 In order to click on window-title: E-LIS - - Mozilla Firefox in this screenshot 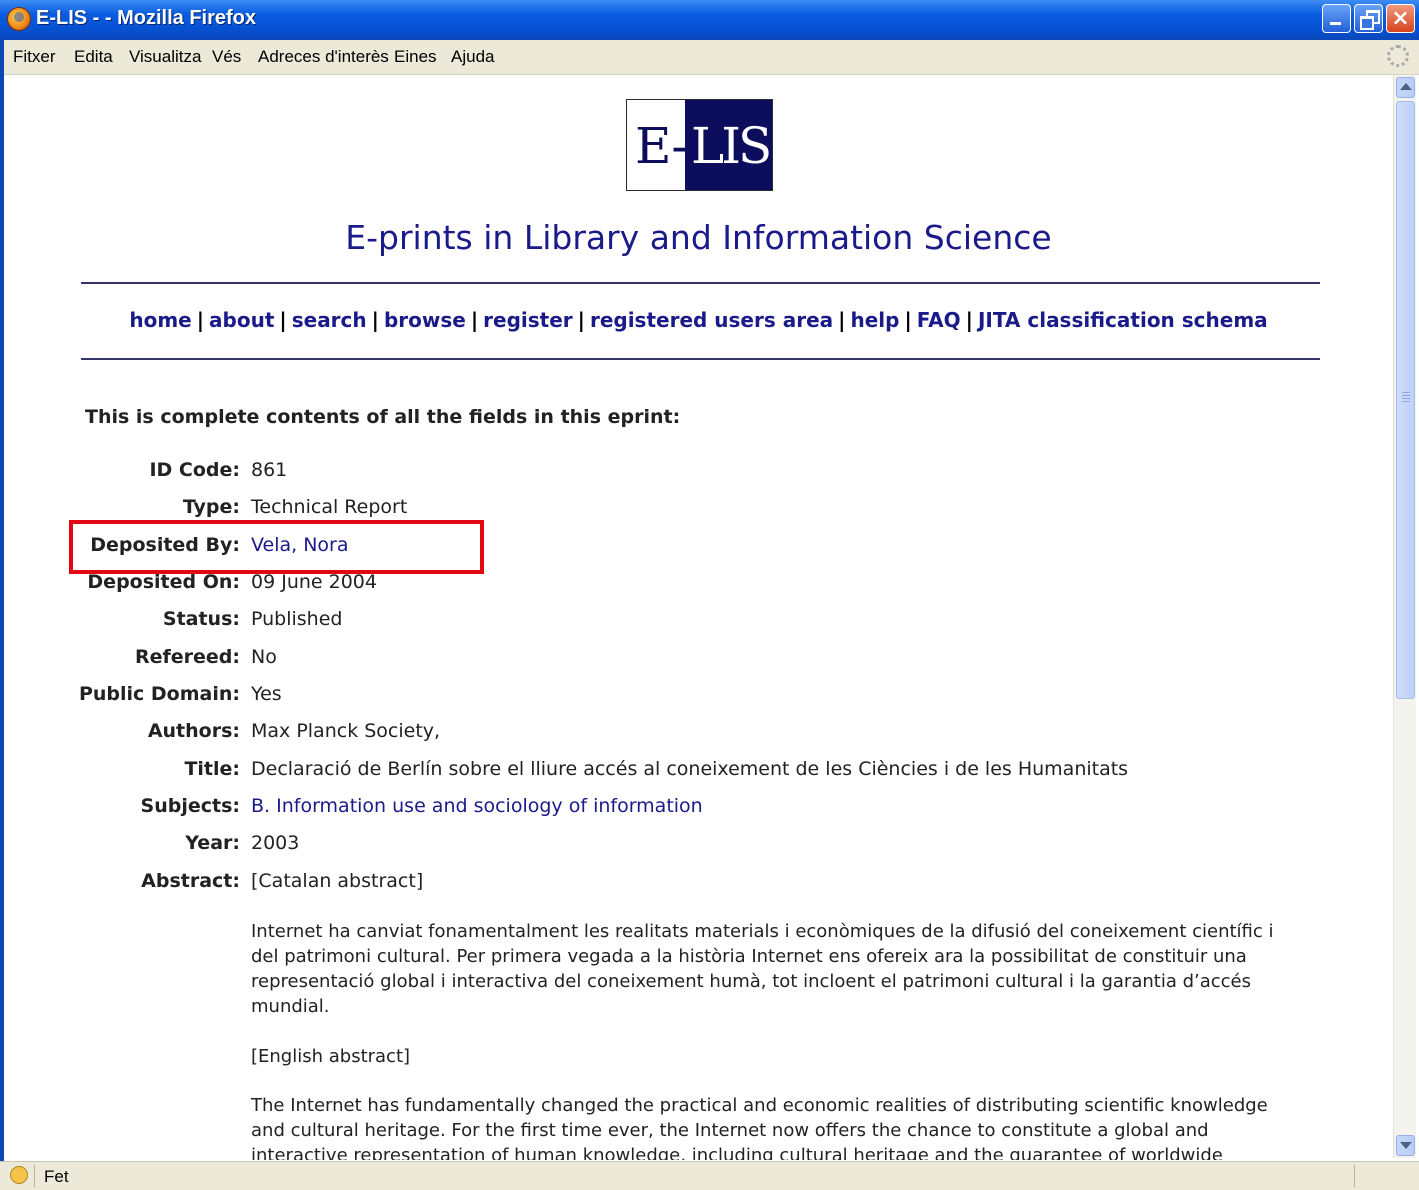, I will do `click(146, 18)`.